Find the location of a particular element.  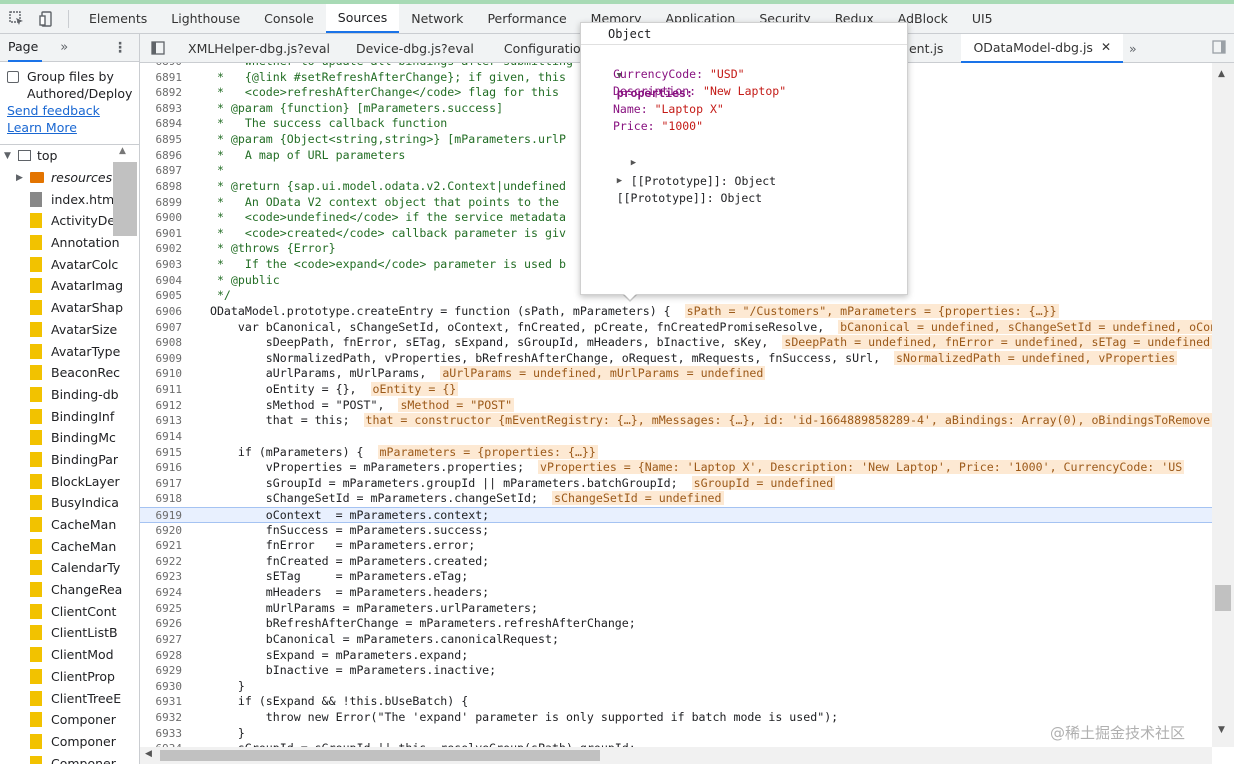

line-number: 6907 is located at coordinates (161, 328).